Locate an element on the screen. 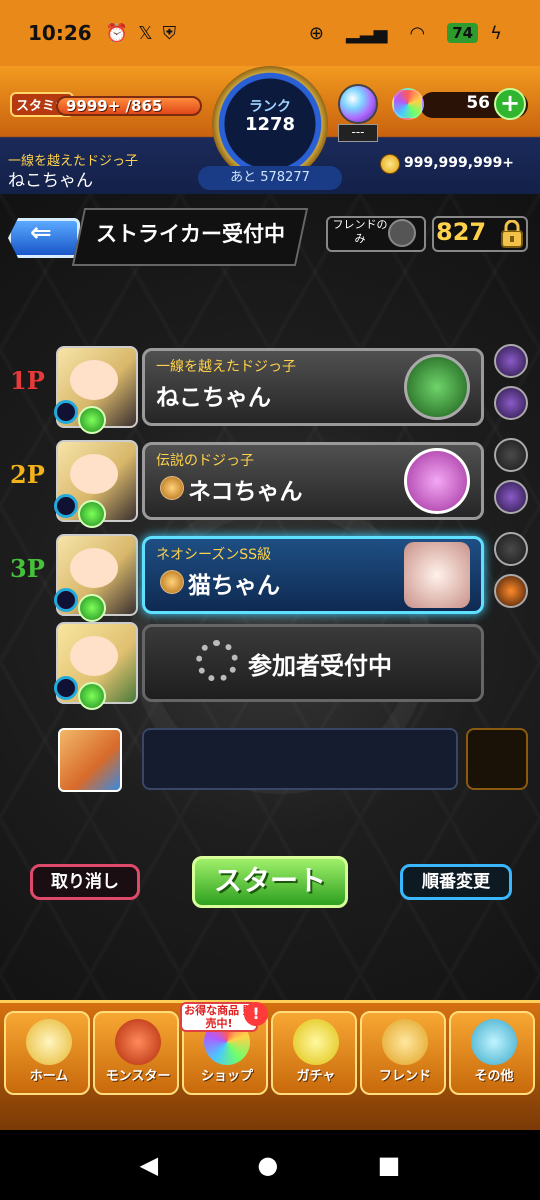 The image size is (540, 1200). home-icon is located at coordinates (49, 1042).